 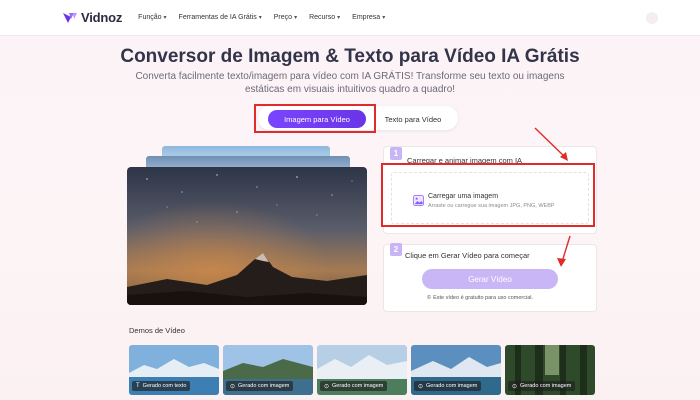 I want to click on nav-item-ferramentas: Ferramentas de IA Grátis ▾, so click(x=220, y=17).